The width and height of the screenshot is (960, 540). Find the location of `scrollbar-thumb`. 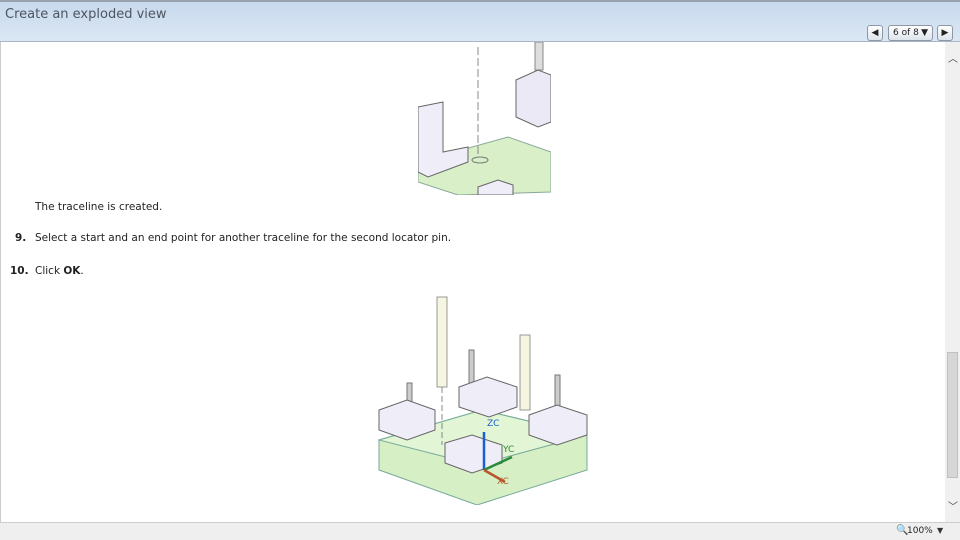

scrollbar-thumb is located at coordinates (952, 415).